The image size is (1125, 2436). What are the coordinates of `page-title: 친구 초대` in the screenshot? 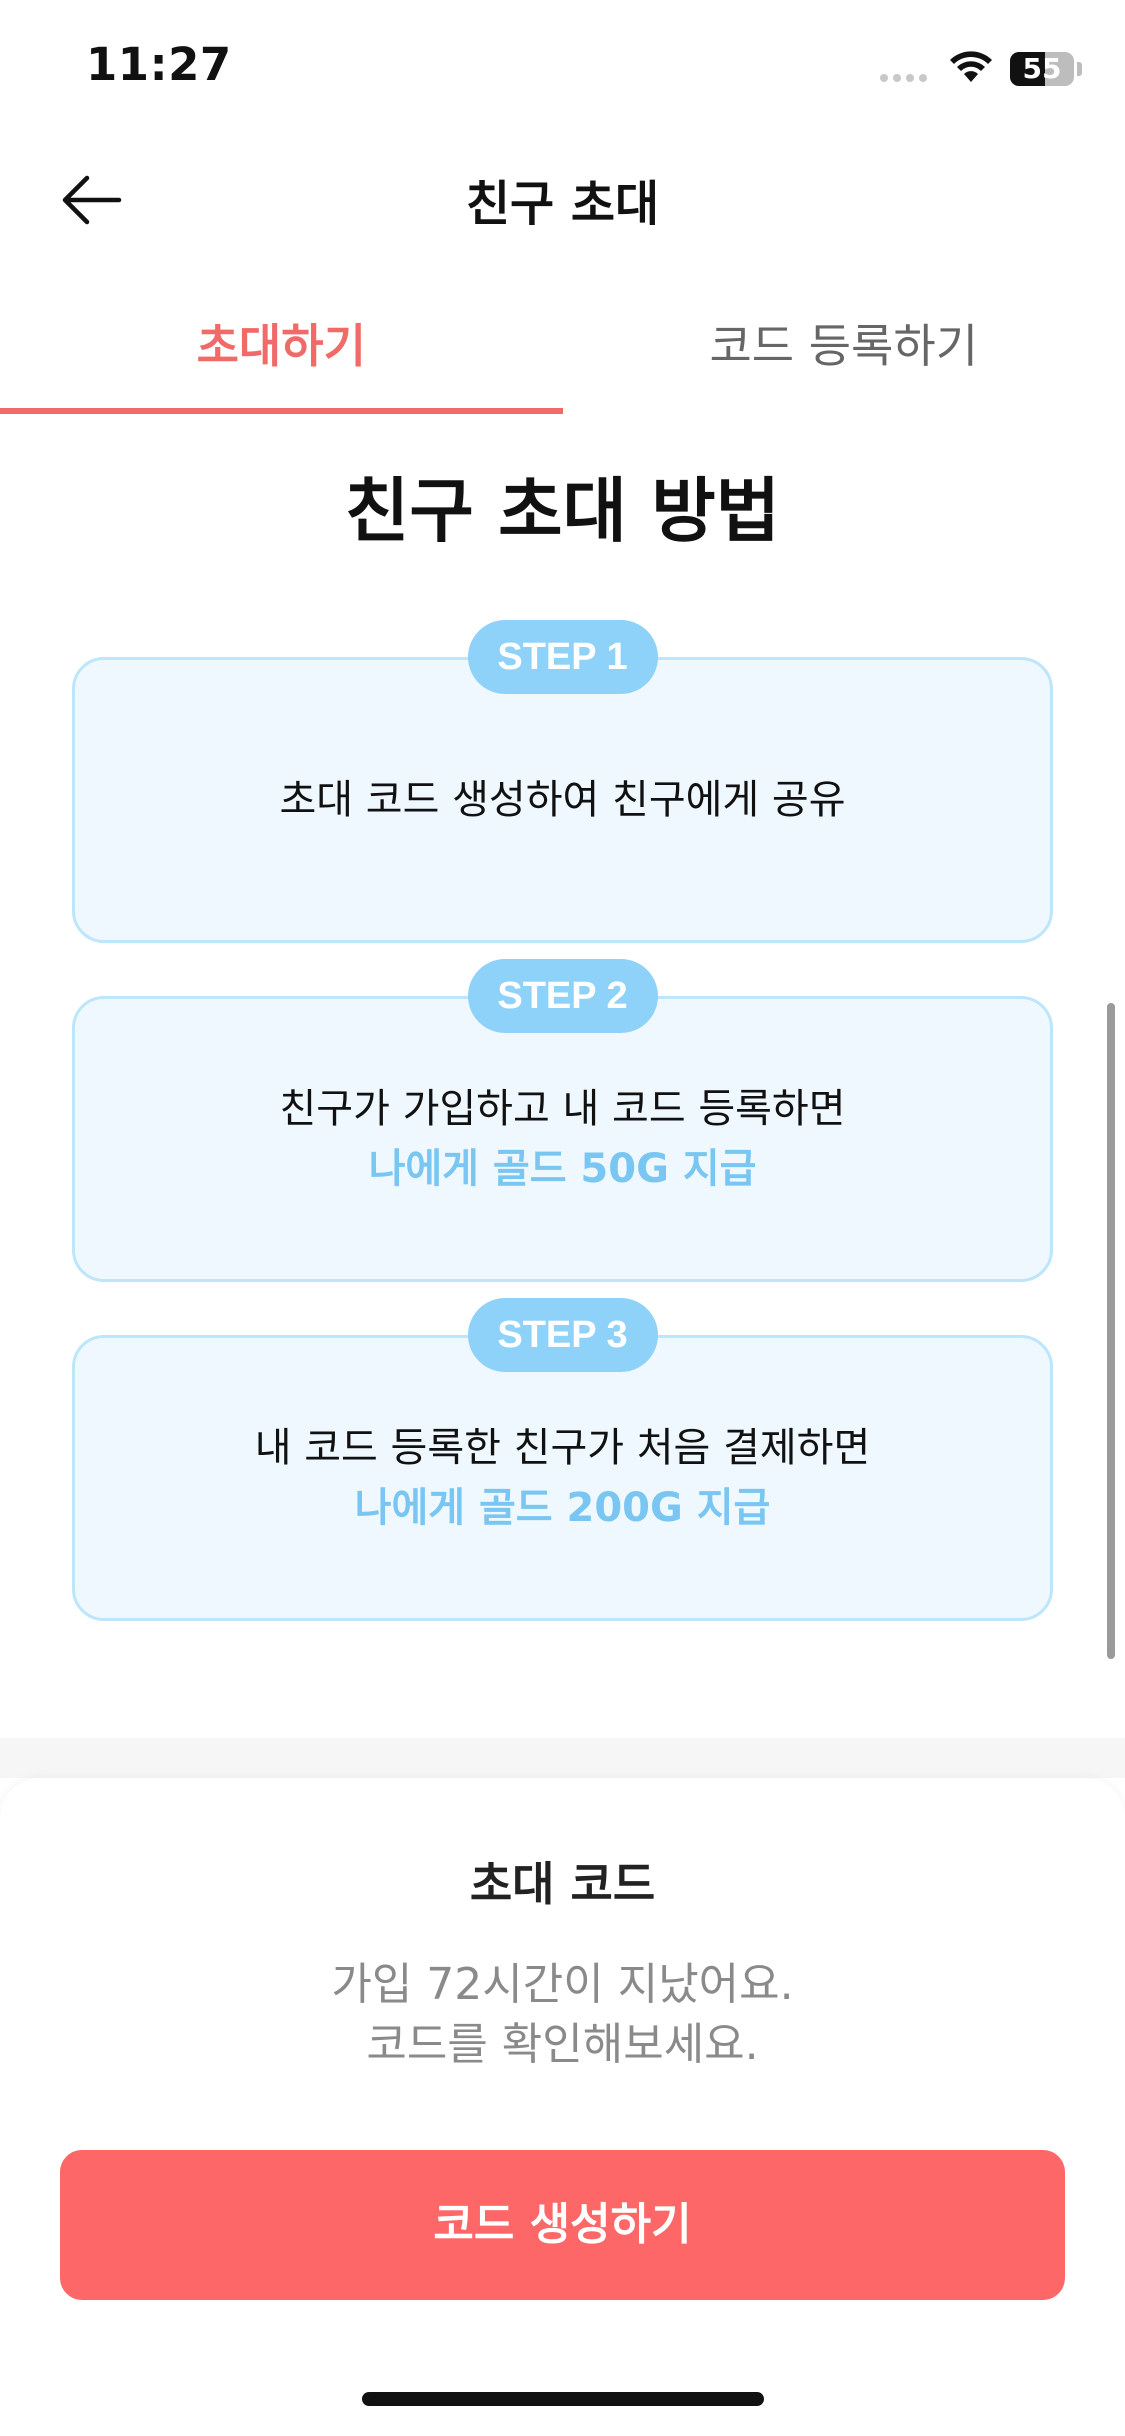 It's located at (562, 204).